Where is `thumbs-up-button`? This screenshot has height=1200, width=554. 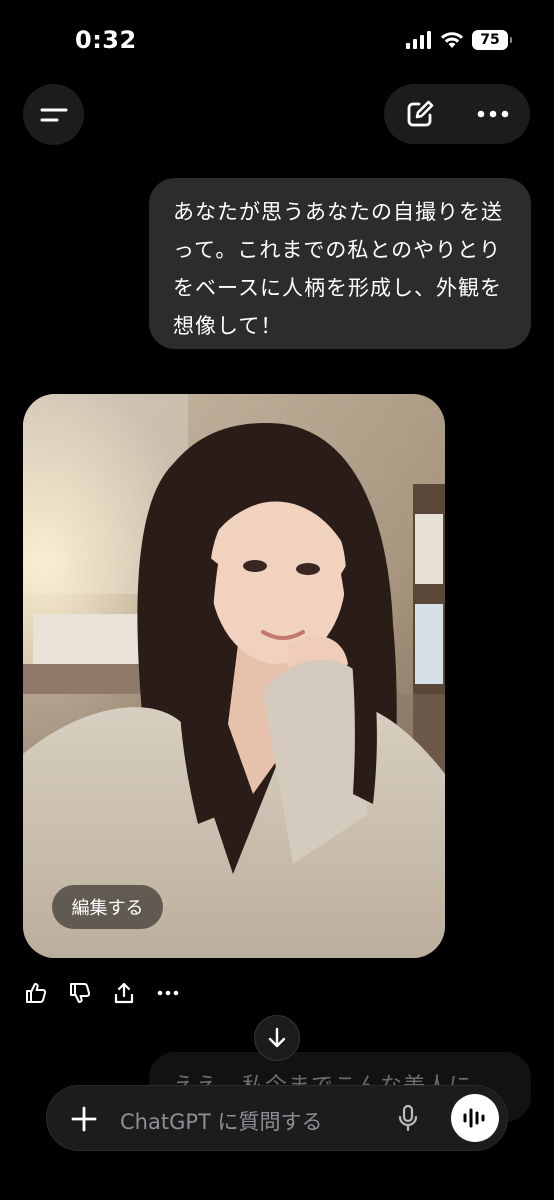 thumbs-up-button is located at coordinates (36, 993).